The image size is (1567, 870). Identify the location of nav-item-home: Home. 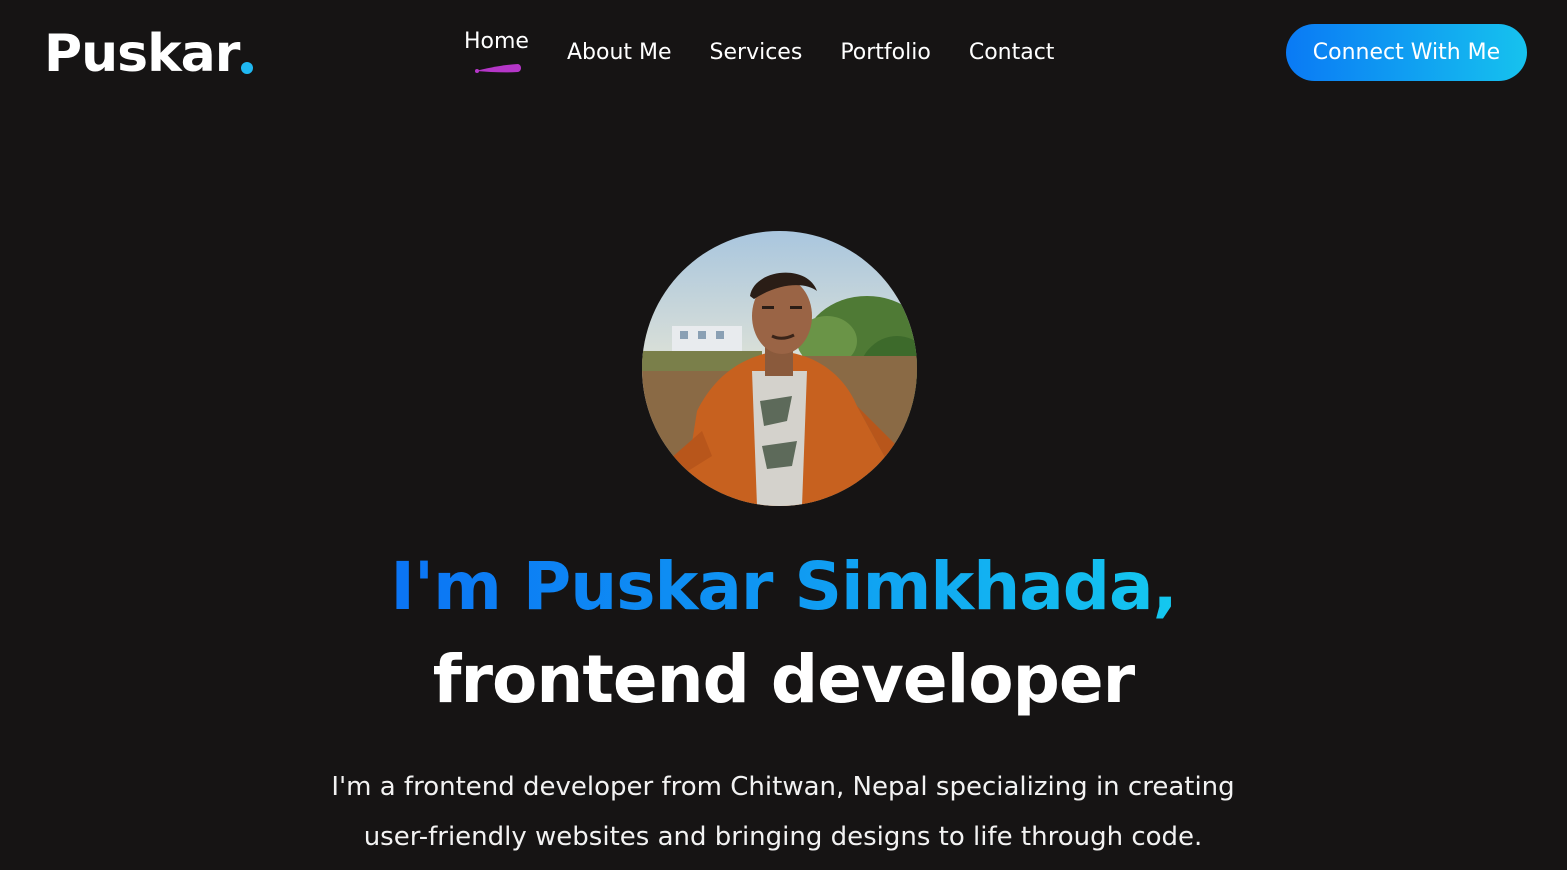
(496, 50).